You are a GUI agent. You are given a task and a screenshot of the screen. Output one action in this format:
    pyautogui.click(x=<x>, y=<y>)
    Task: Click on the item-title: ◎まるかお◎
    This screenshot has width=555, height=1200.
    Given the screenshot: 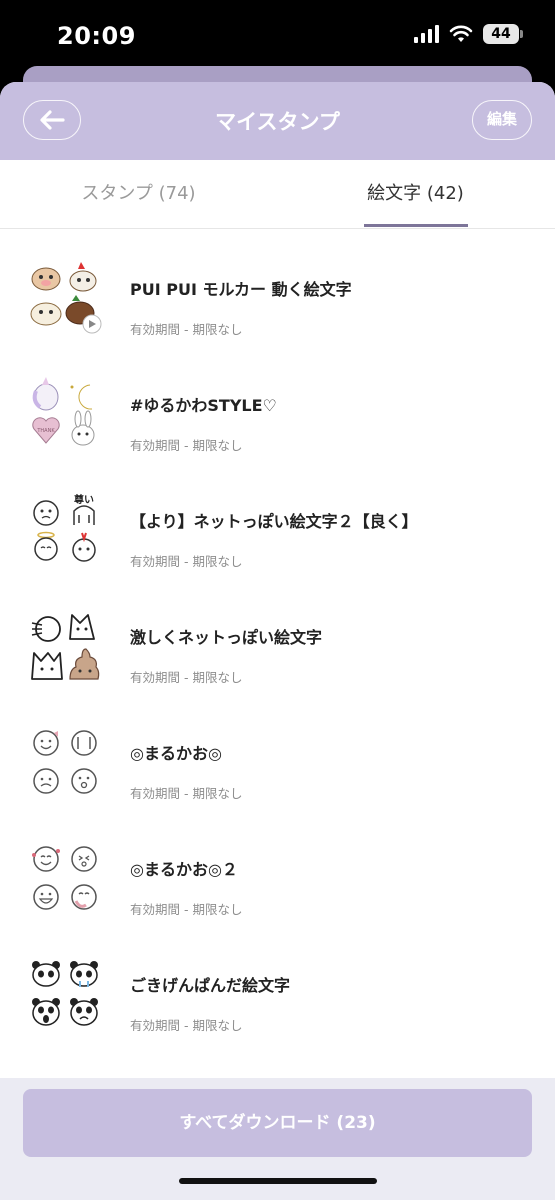 What is the action you would take?
    pyautogui.click(x=176, y=753)
    